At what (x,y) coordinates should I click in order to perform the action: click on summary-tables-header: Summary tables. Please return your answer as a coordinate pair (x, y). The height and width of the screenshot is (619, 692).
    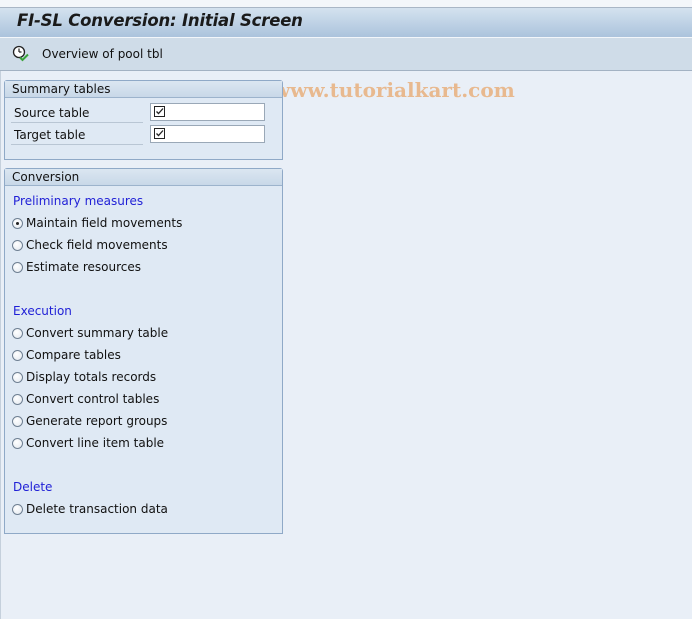
    Looking at the image, I should click on (143, 89).